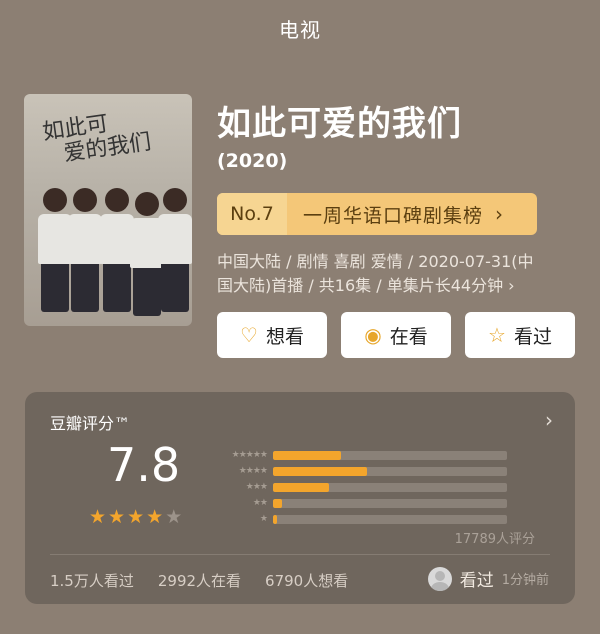 This screenshot has height=634, width=600. I want to click on avatar, so click(439, 578).